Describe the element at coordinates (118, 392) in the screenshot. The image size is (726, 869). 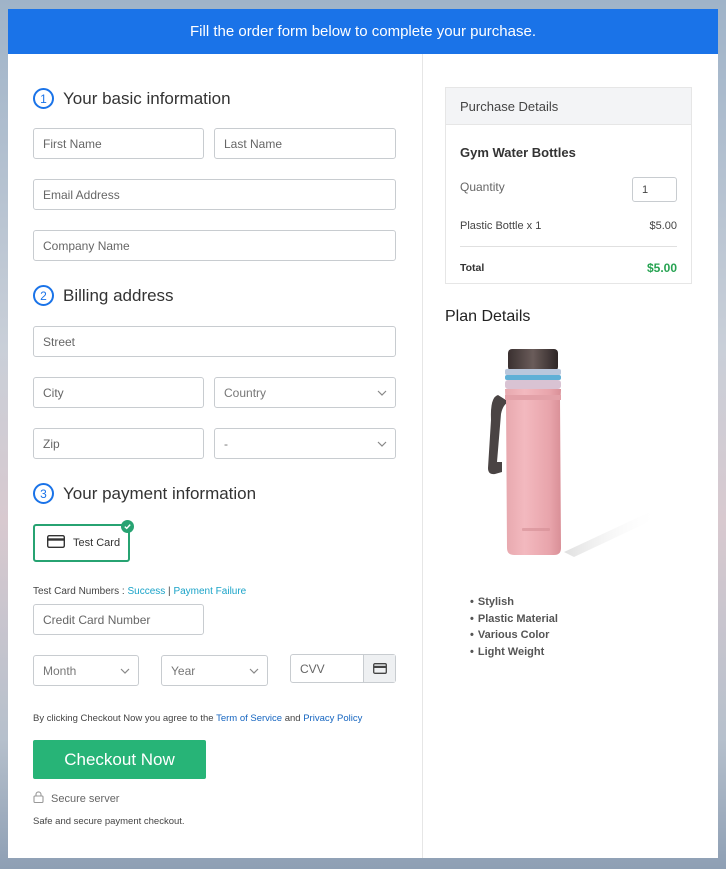
I see `city-input: City` at that location.